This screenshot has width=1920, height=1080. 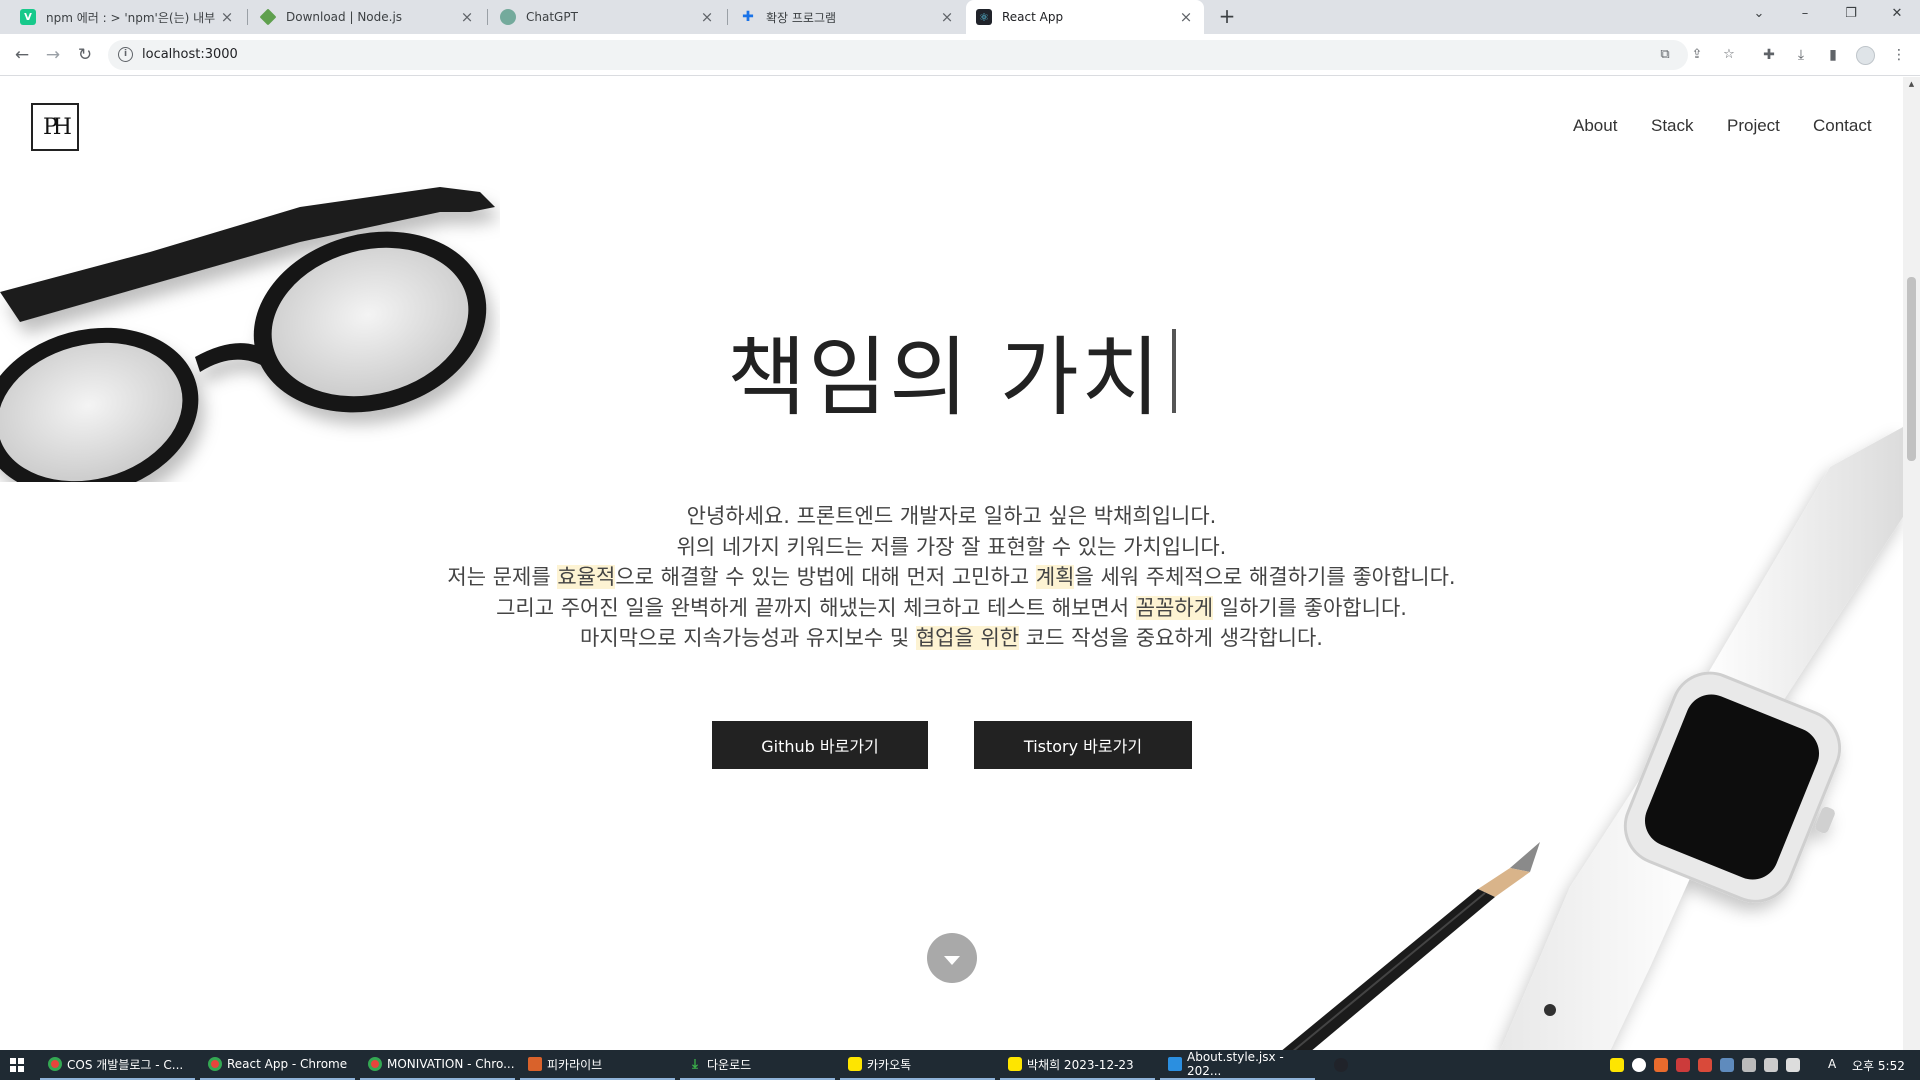 What do you see at coordinates (1175, 1064) in the screenshot?
I see `vscode-icon` at bounding box center [1175, 1064].